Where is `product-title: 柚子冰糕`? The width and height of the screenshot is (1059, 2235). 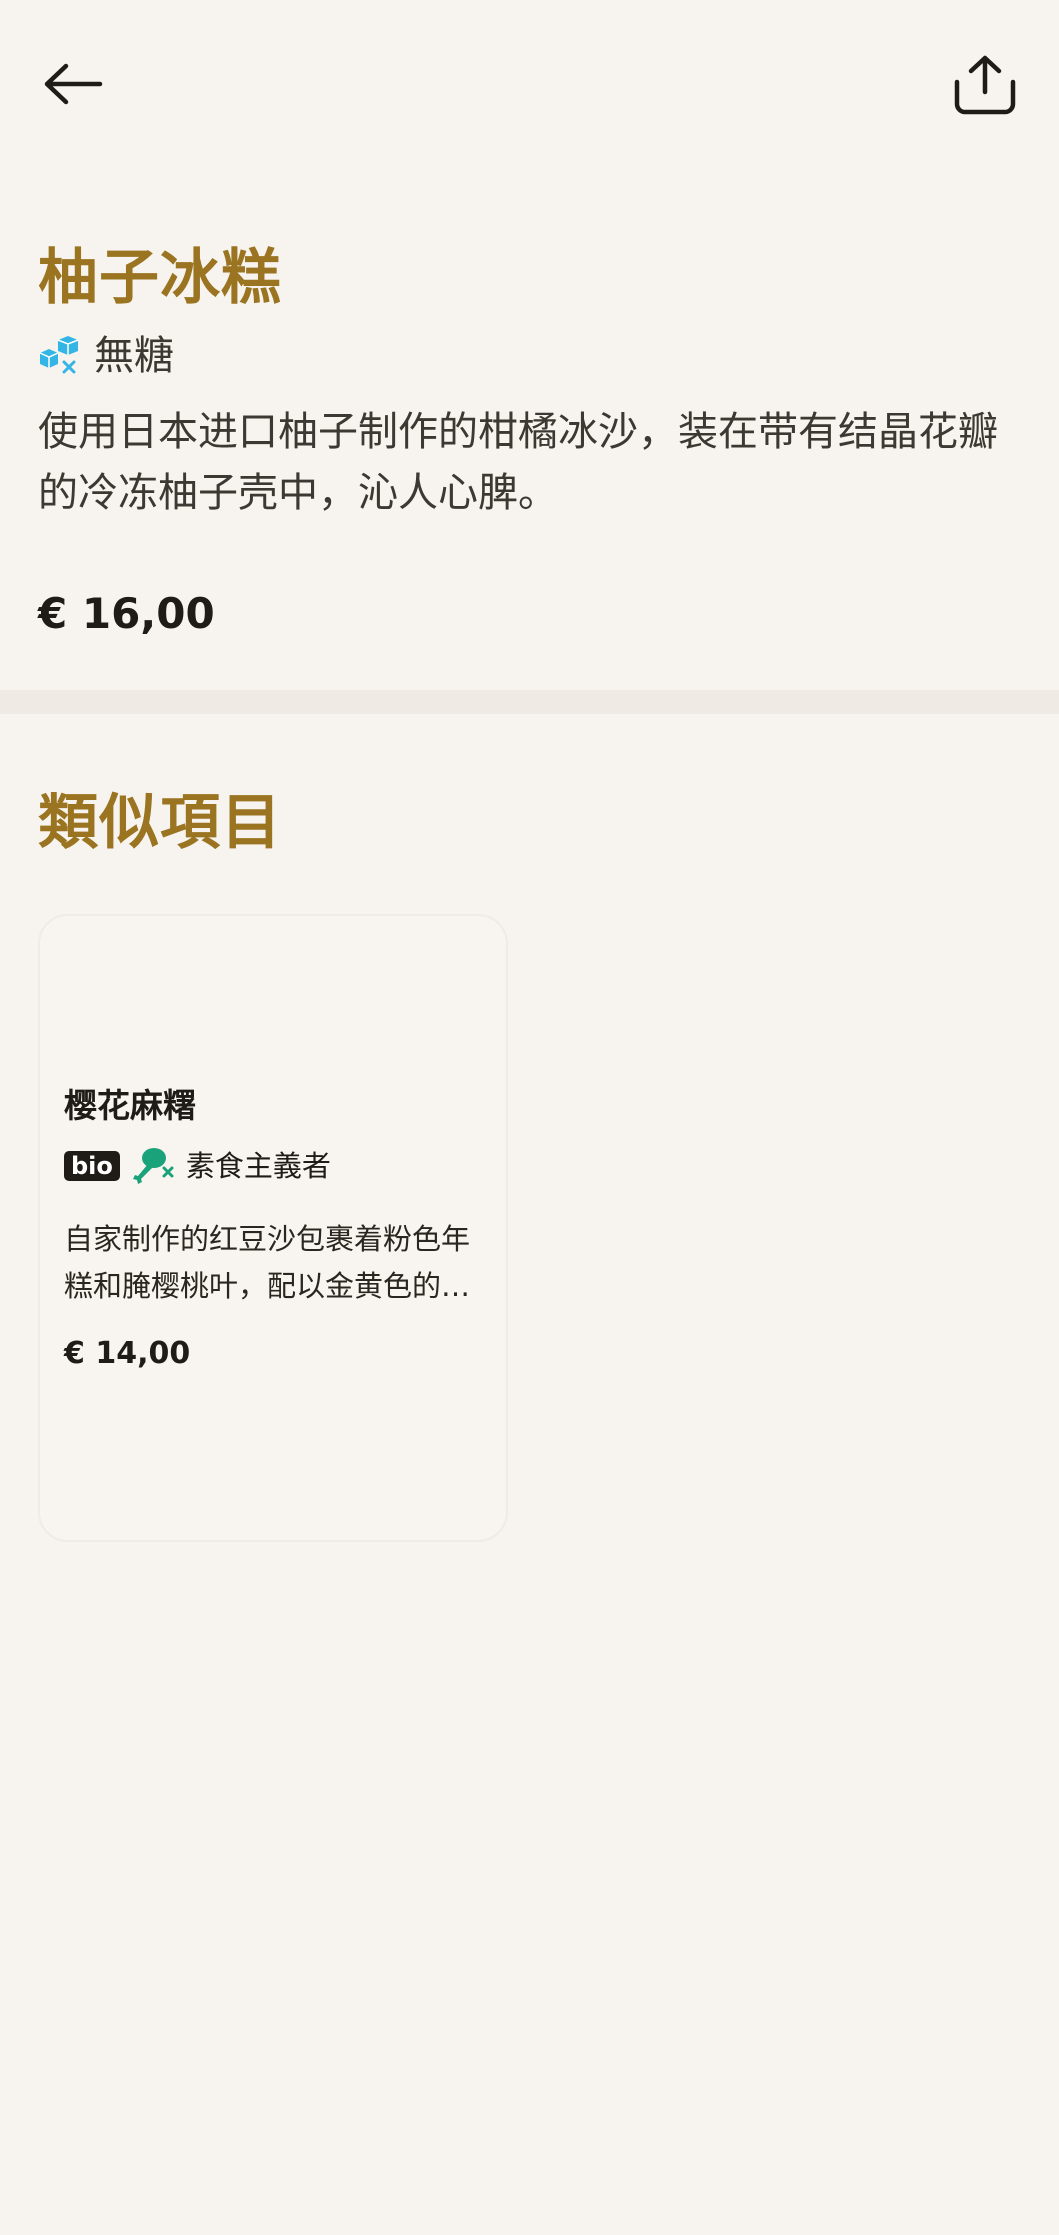 product-title: 柚子冰糕 is located at coordinates (160, 278).